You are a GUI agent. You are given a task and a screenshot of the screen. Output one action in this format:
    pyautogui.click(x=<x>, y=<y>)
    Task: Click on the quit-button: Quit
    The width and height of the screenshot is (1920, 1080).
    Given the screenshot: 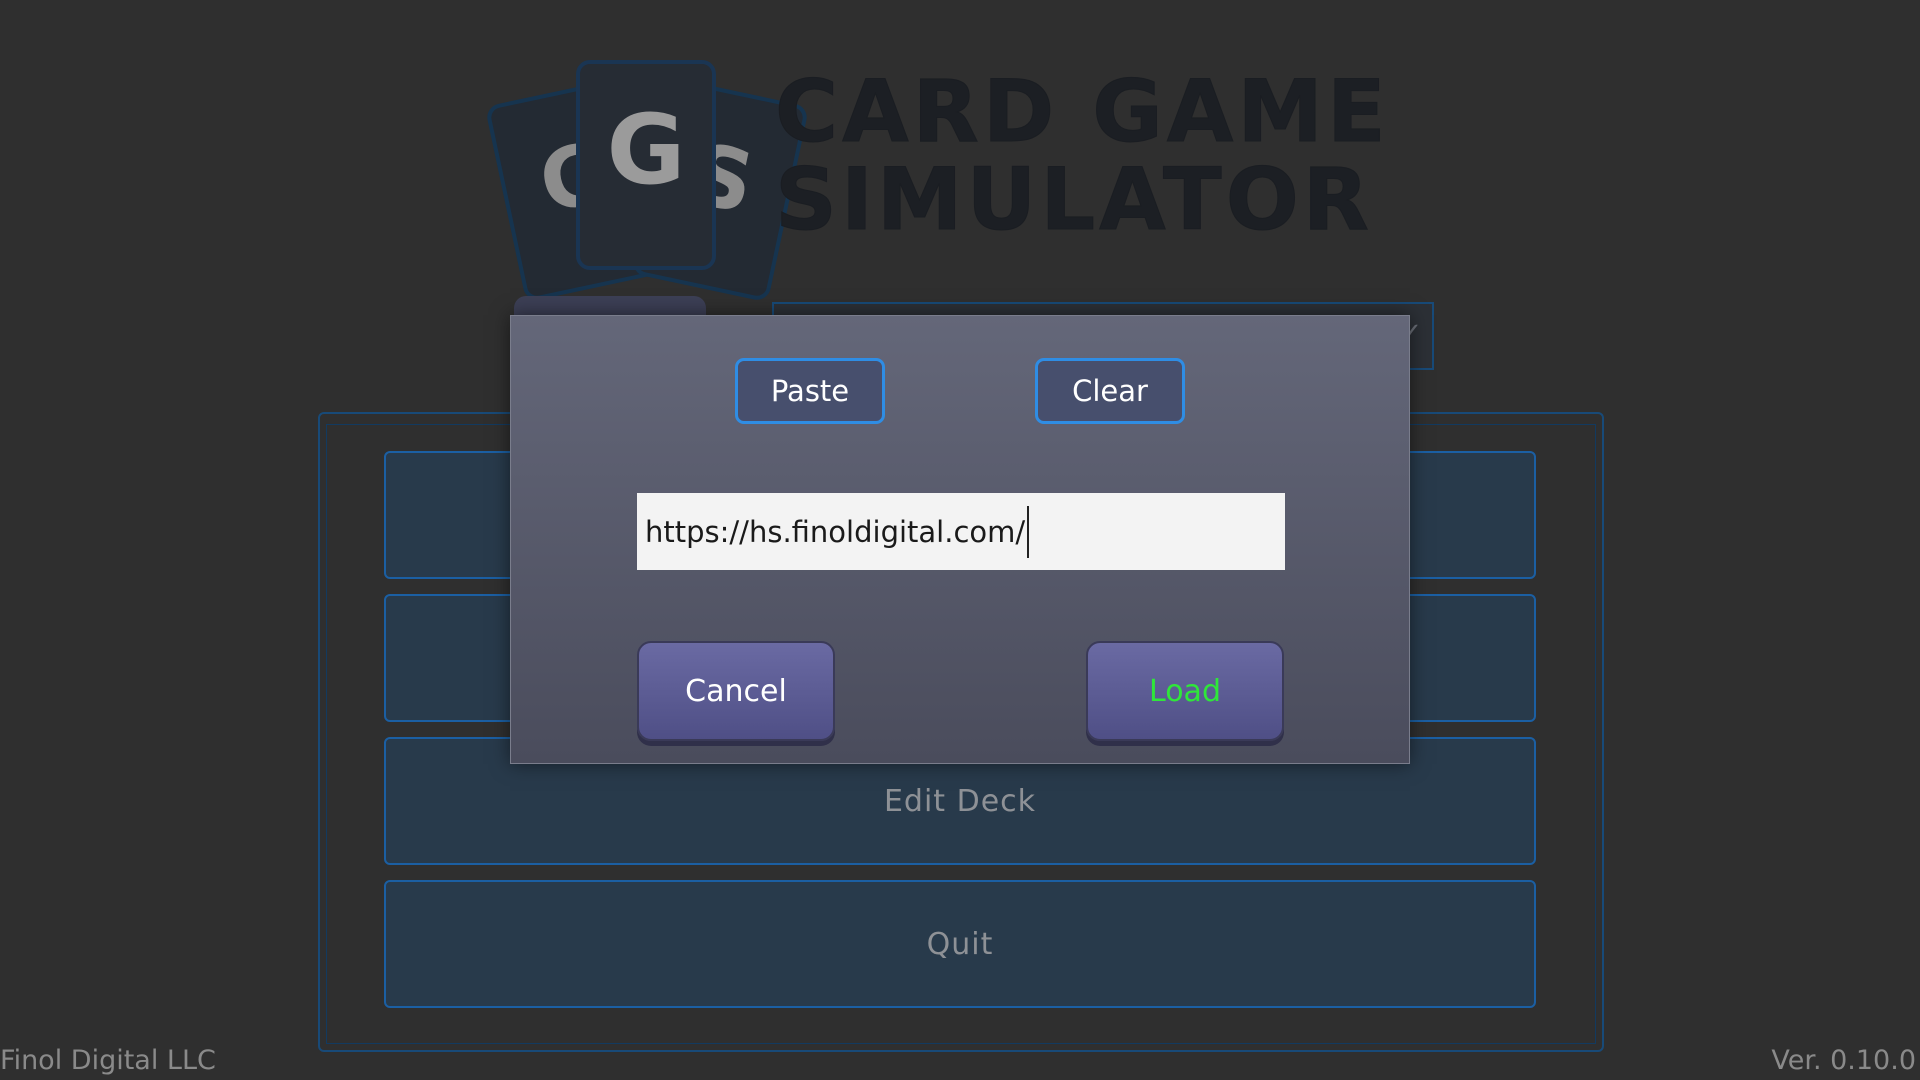 What is the action you would take?
    pyautogui.click(x=960, y=944)
    